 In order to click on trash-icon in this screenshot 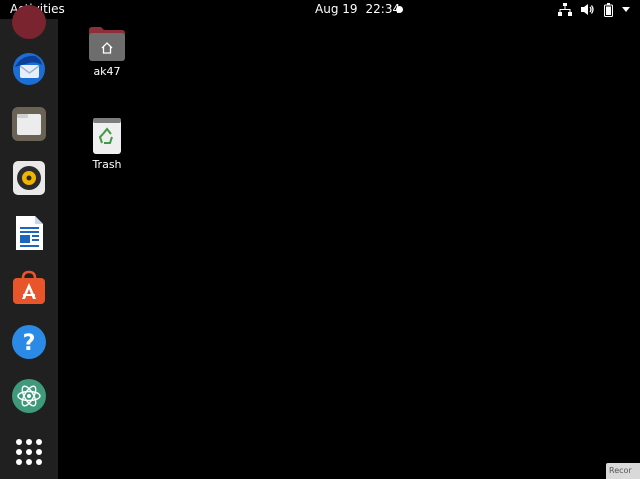, I will do `click(107, 136)`.